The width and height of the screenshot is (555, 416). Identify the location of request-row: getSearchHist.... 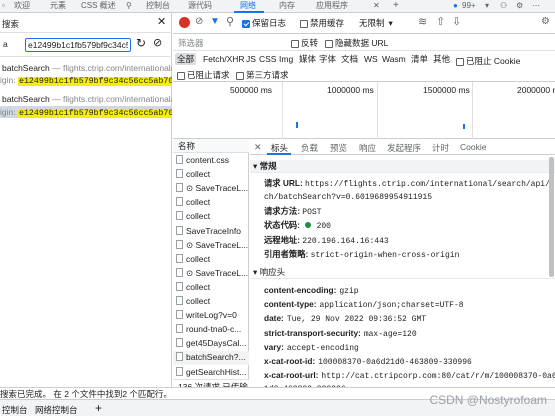
(211, 373).